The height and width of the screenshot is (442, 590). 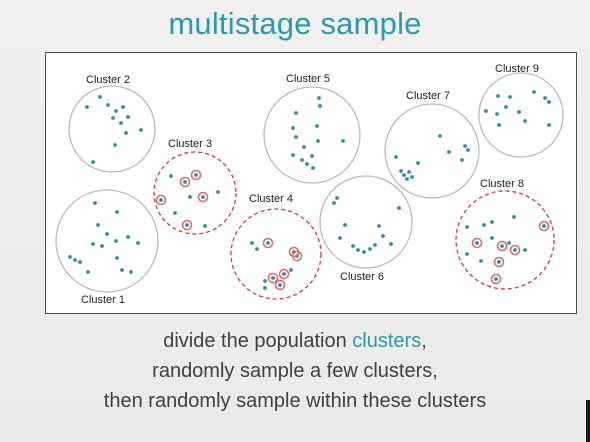 I want to click on cluster-2: Cluster 2, so click(x=112, y=123).